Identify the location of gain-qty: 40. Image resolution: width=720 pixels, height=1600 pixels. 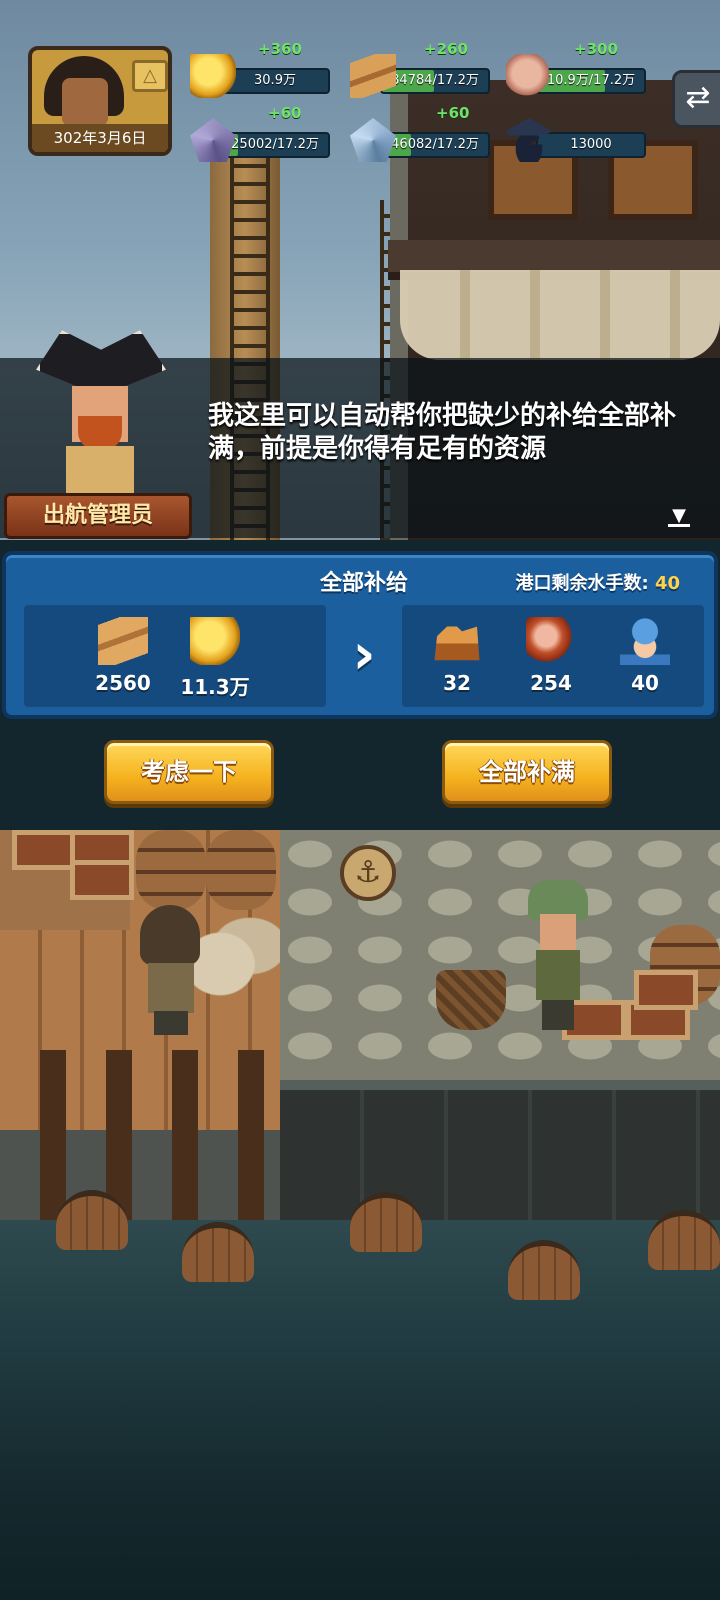
(645, 683).